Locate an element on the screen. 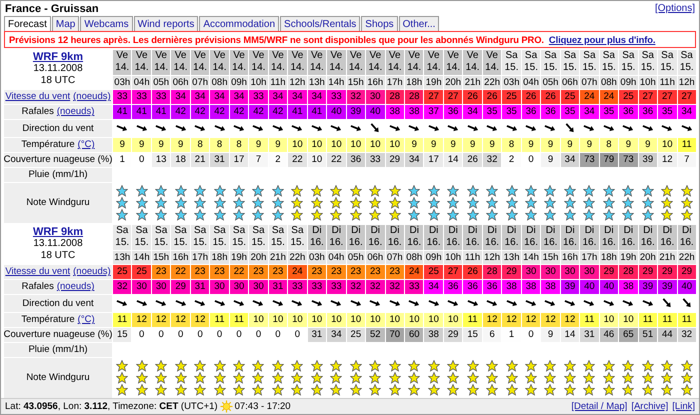  options-link: [Options] is located at coordinates (674, 8).